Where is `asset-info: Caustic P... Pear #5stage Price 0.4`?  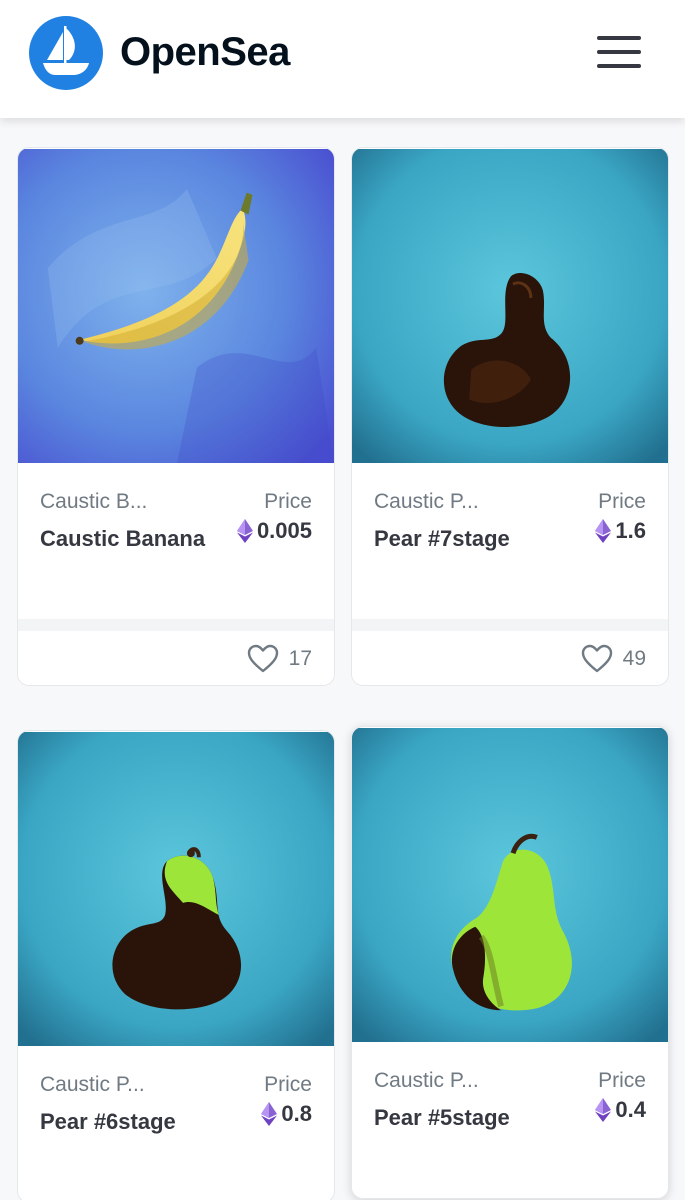
asset-info: Caustic P... Pear #5stage Price 0.4 is located at coordinates (510, 1120).